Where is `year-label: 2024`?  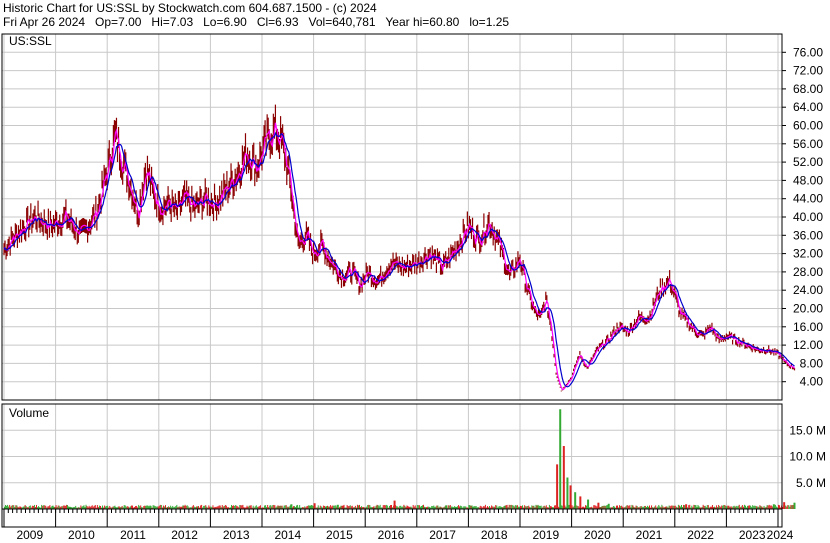
year-label: 2024 is located at coordinates (780, 535).